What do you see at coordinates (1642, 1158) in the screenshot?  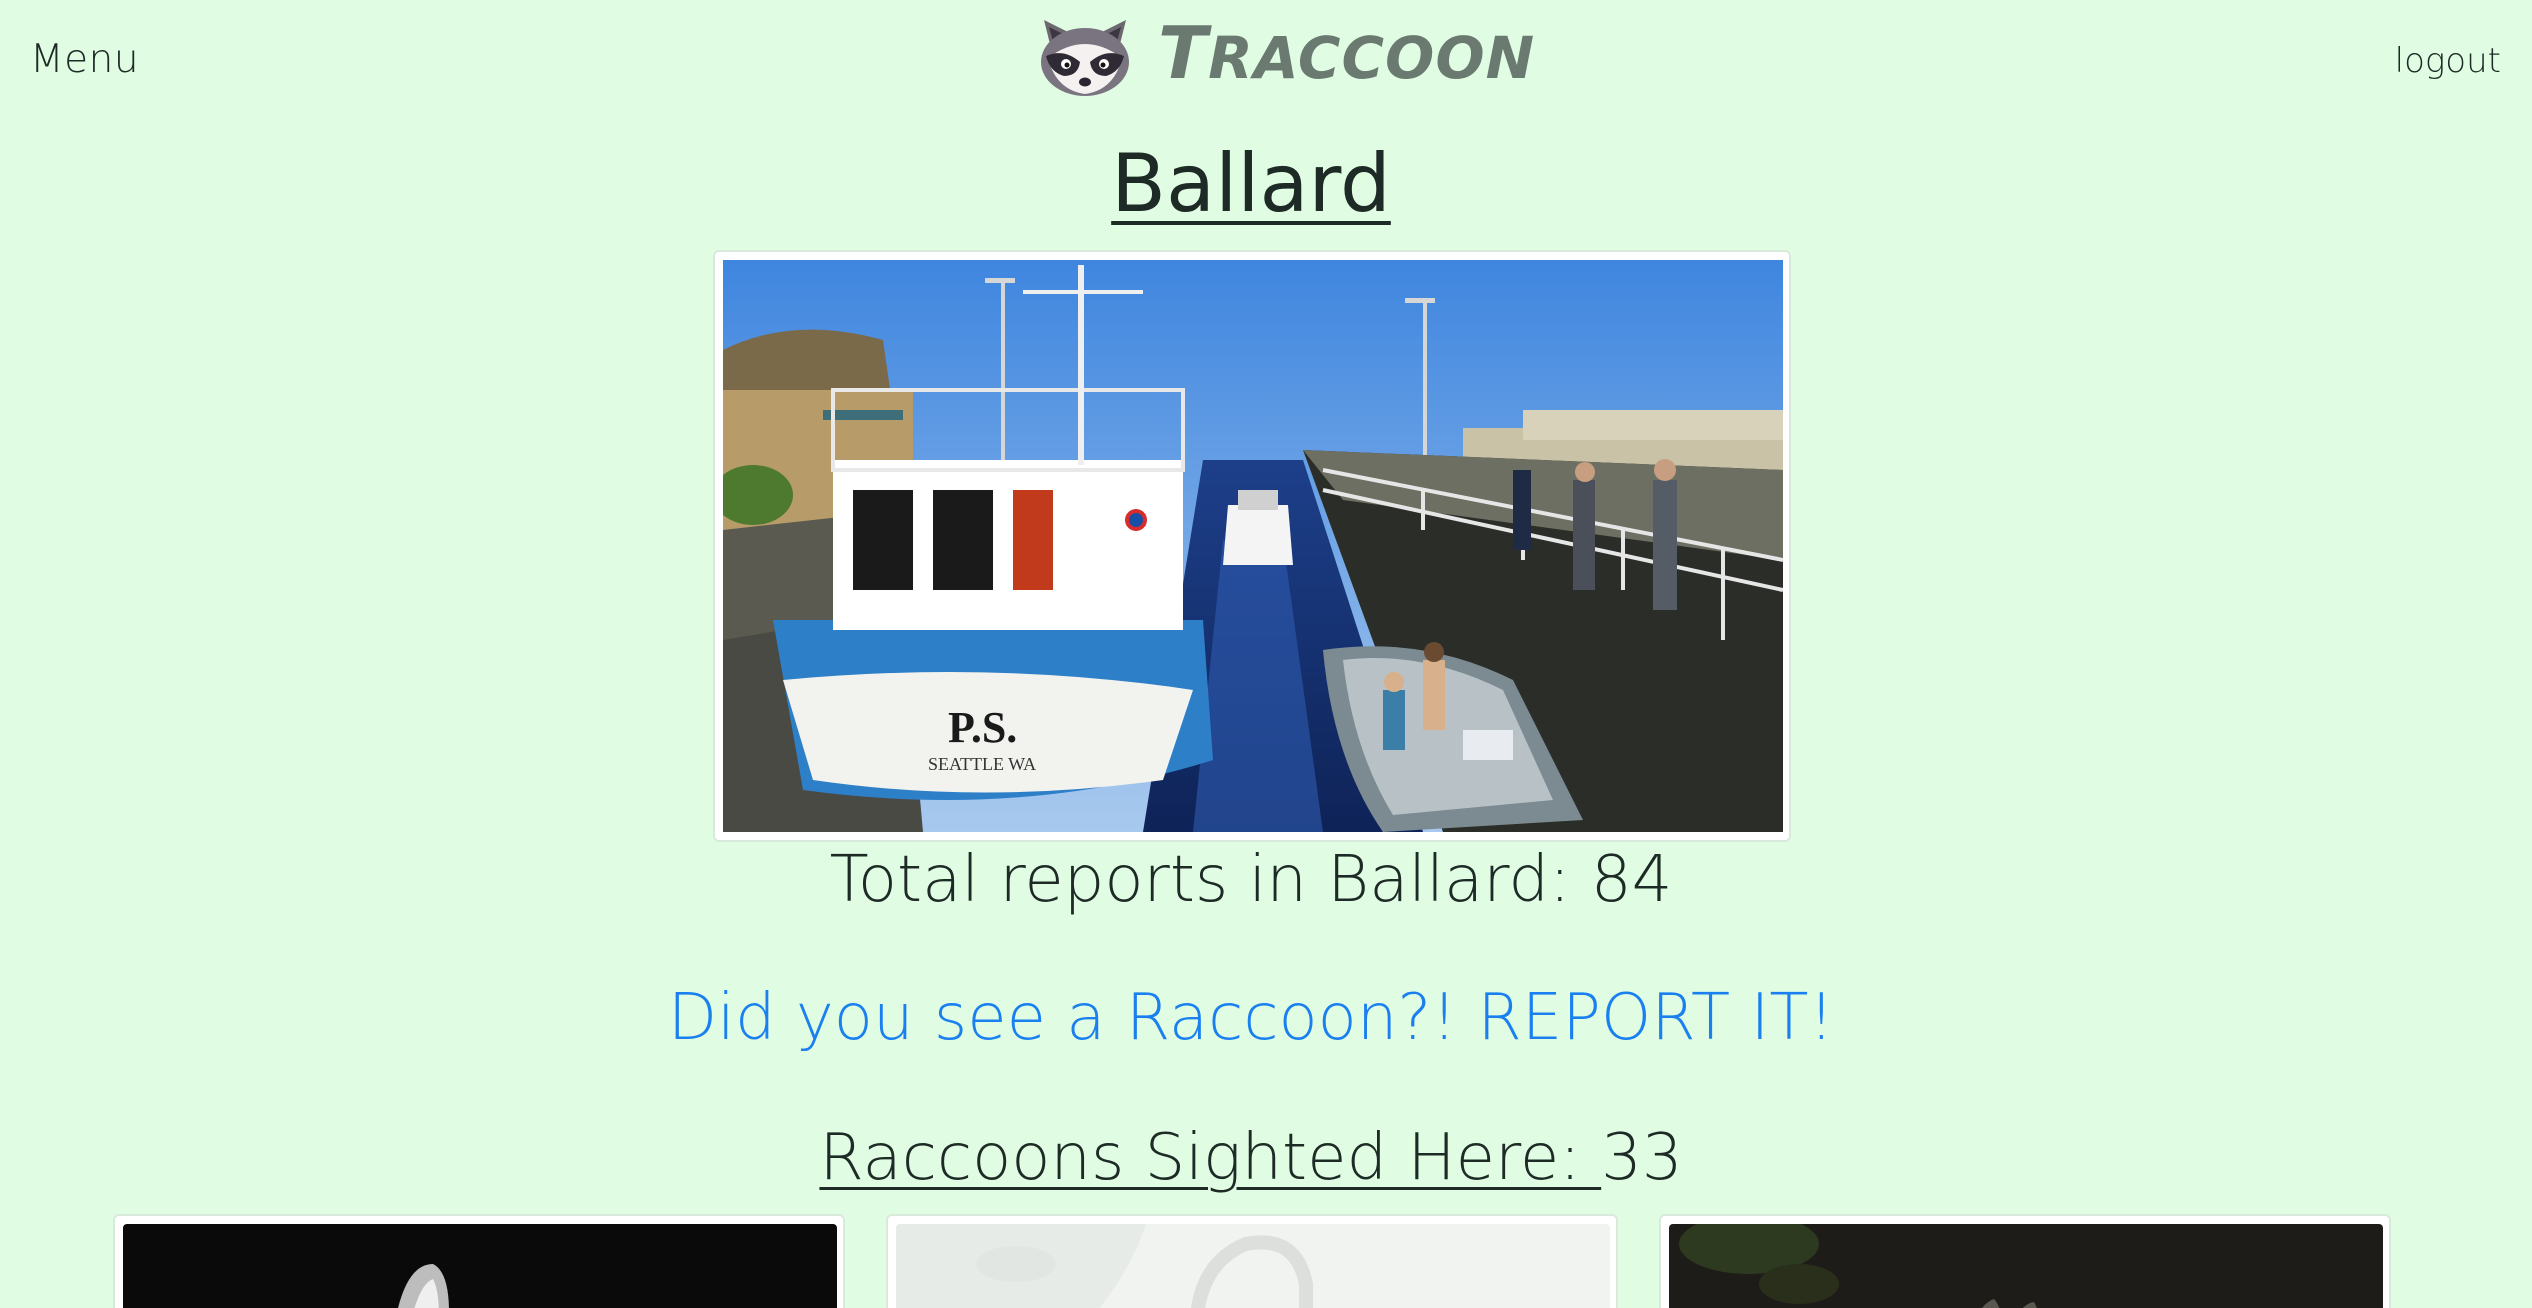 I see `sightings-count: 33` at bounding box center [1642, 1158].